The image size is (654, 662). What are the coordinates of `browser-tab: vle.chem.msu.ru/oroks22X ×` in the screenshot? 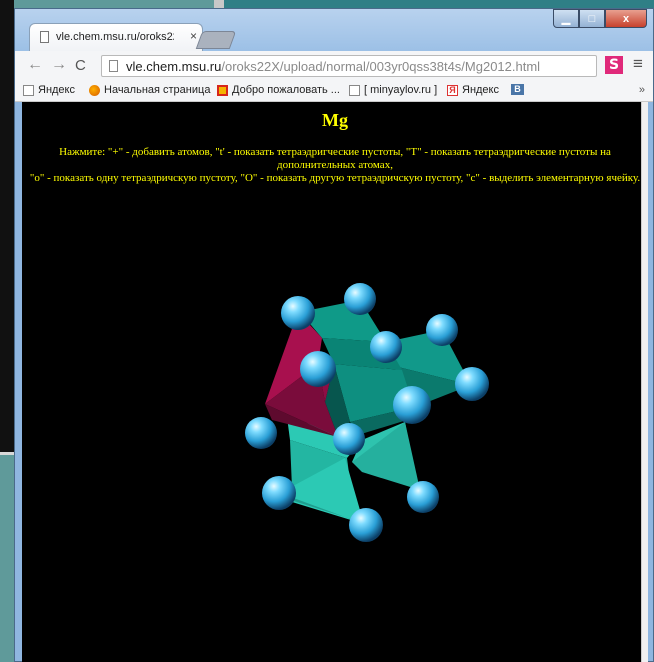 It's located at (116, 37).